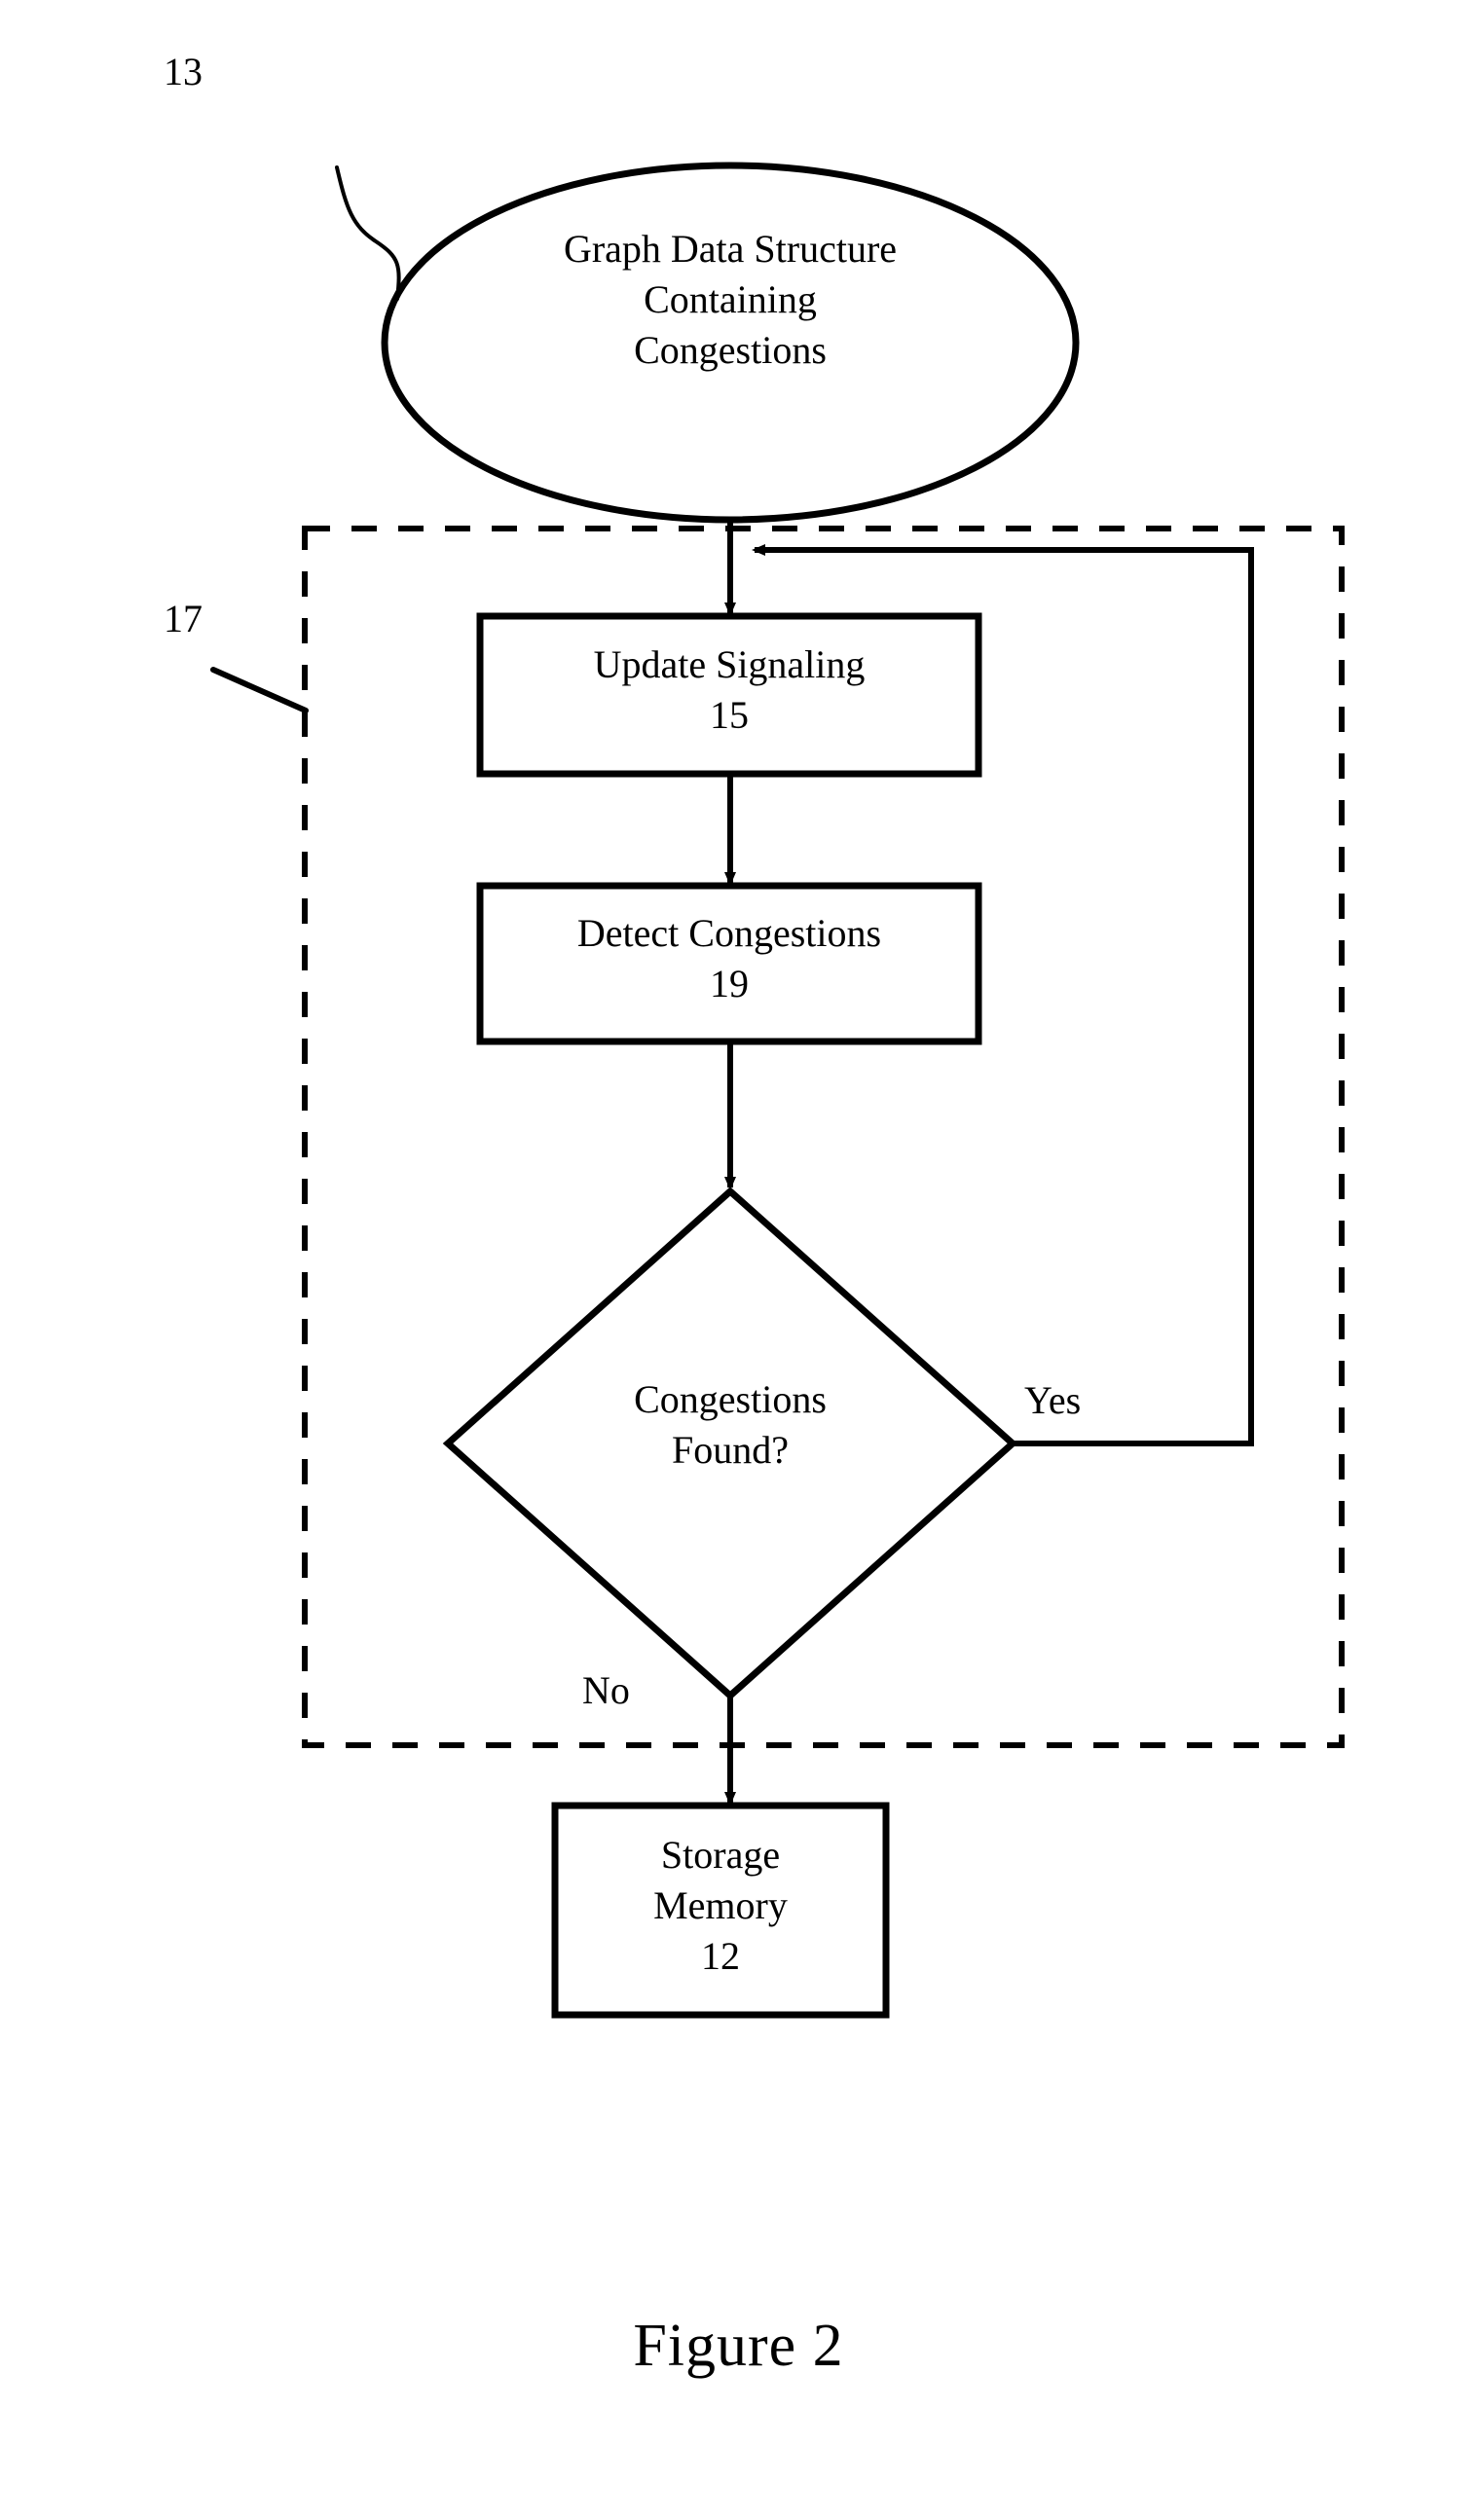 The height and width of the screenshot is (2520, 1477). What do you see at coordinates (729, 695) in the screenshot?
I see `update-signaling-box` at bounding box center [729, 695].